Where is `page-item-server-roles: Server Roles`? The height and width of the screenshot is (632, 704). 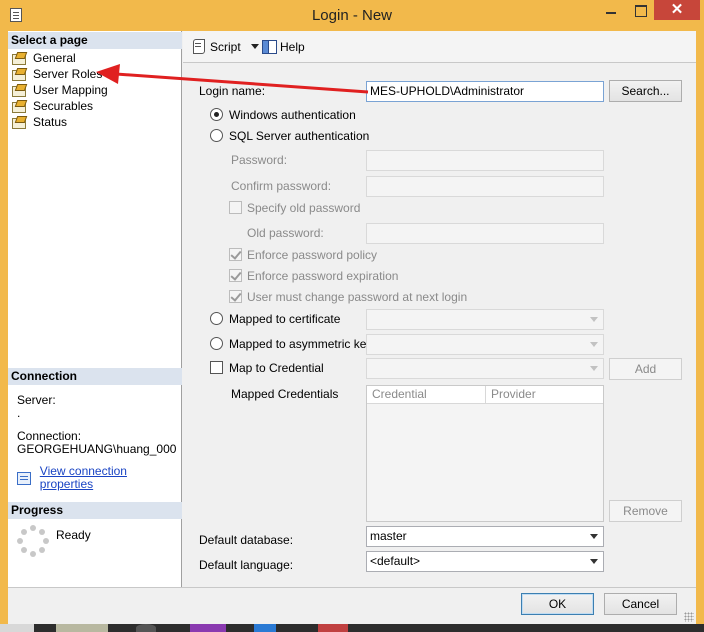
page-item-server-roles: Server Roles is located at coordinates (59, 74).